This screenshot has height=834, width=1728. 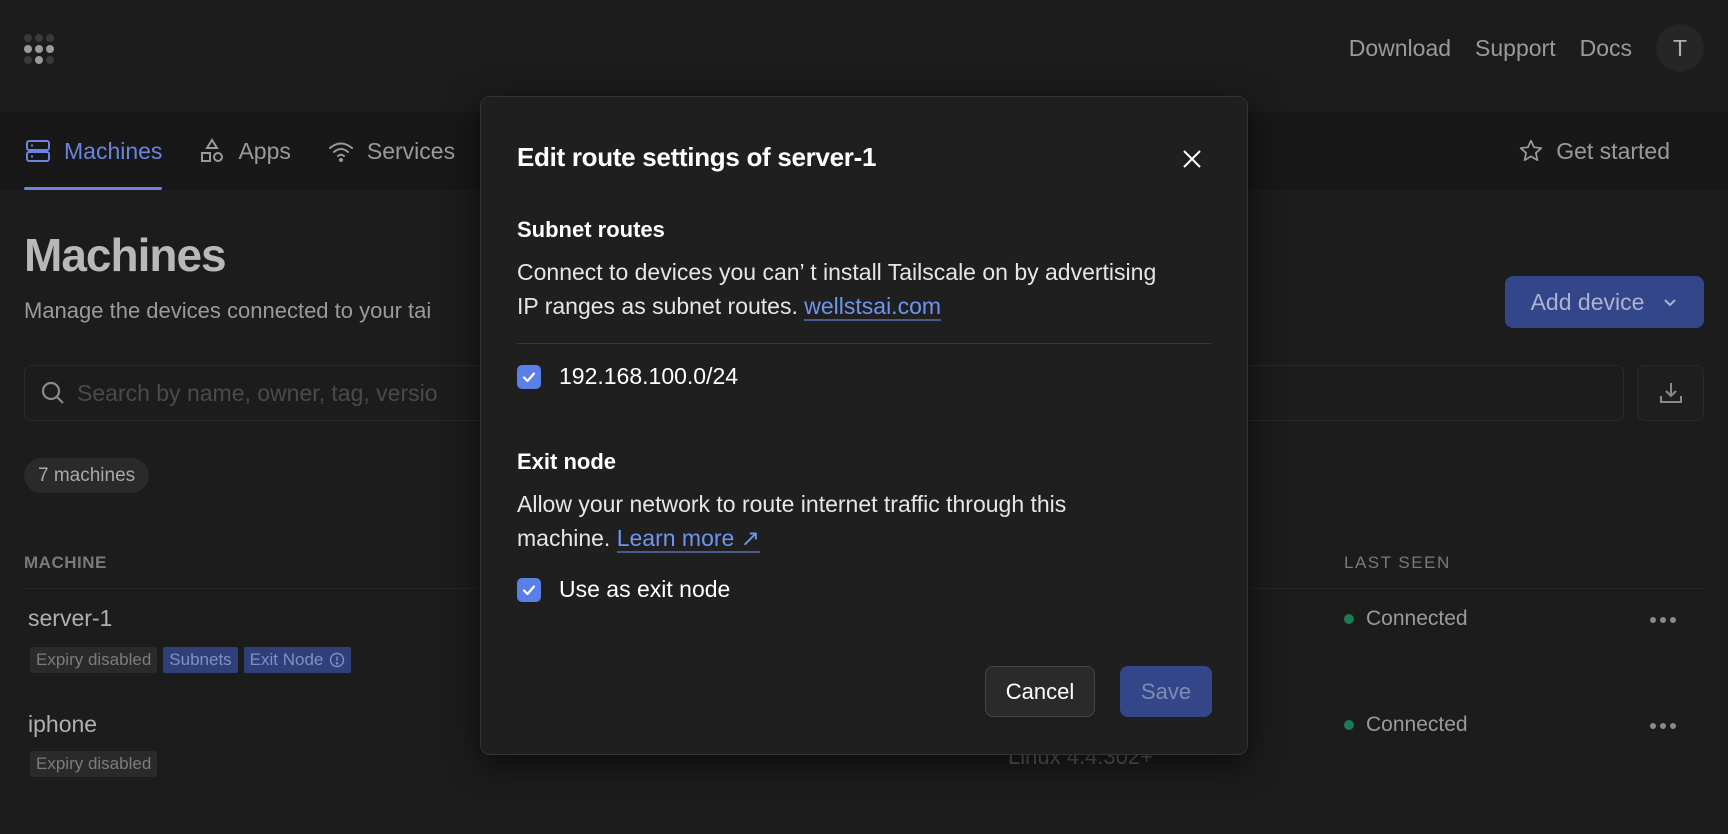 I want to click on learn-more-link: Learn more ↗, so click(x=688, y=539).